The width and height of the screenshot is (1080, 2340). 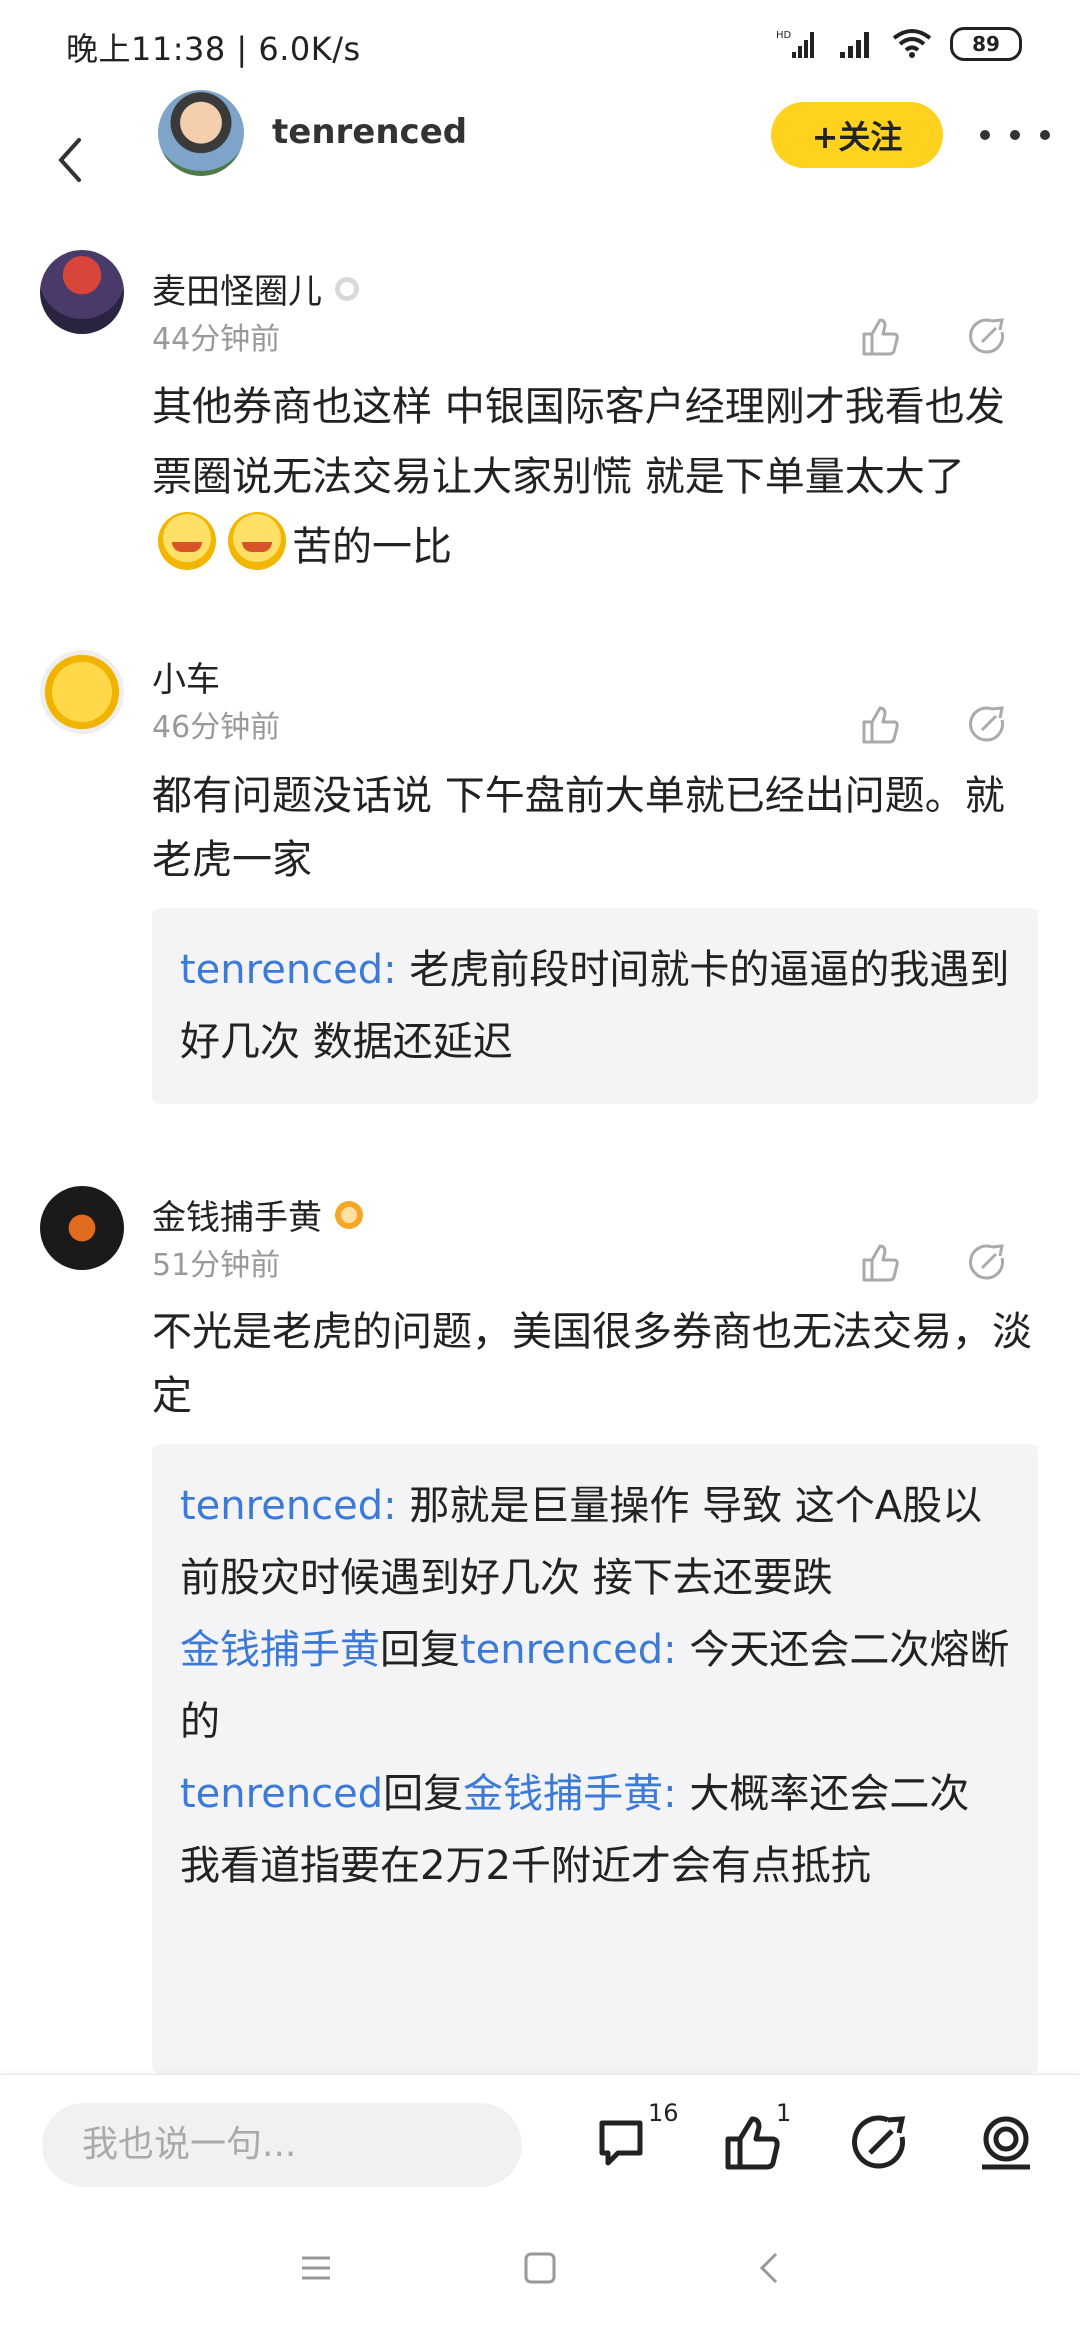 What do you see at coordinates (561, 1650) in the screenshot?
I see `reply-target: tenrenced` at bounding box center [561, 1650].